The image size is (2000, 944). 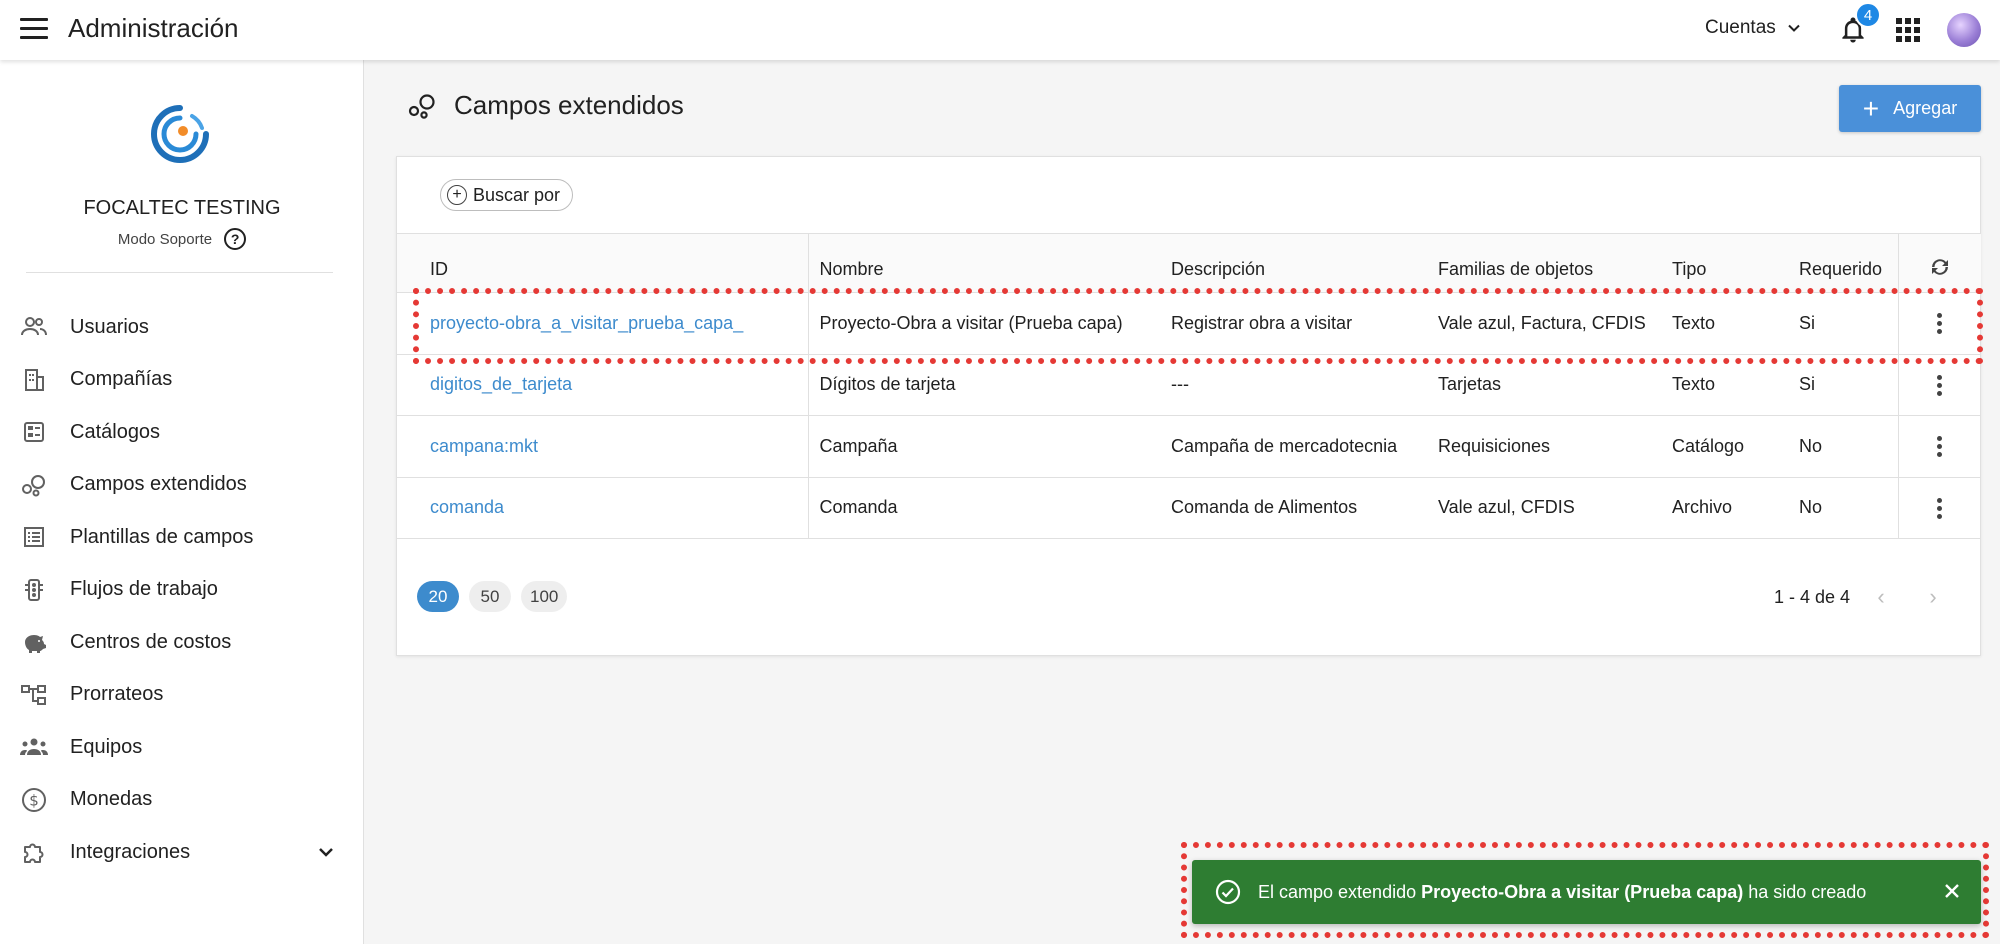 What do you see at coordinates (544, 596) in the screenshot?
I see `page-size-option: 100` at bounding box center [544, 596].